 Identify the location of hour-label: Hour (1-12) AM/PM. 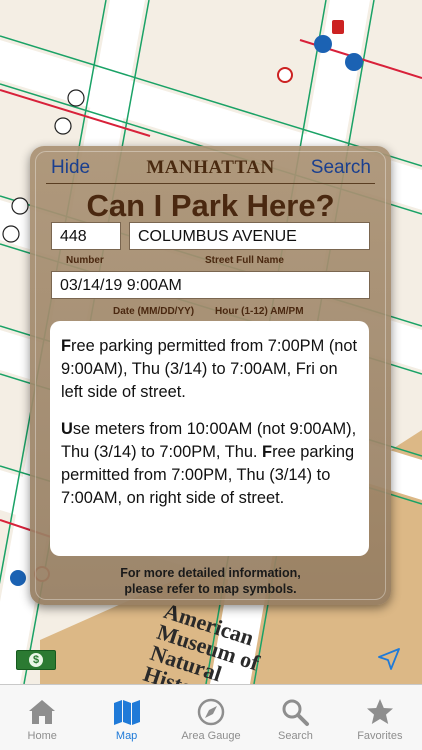
(259, 311).